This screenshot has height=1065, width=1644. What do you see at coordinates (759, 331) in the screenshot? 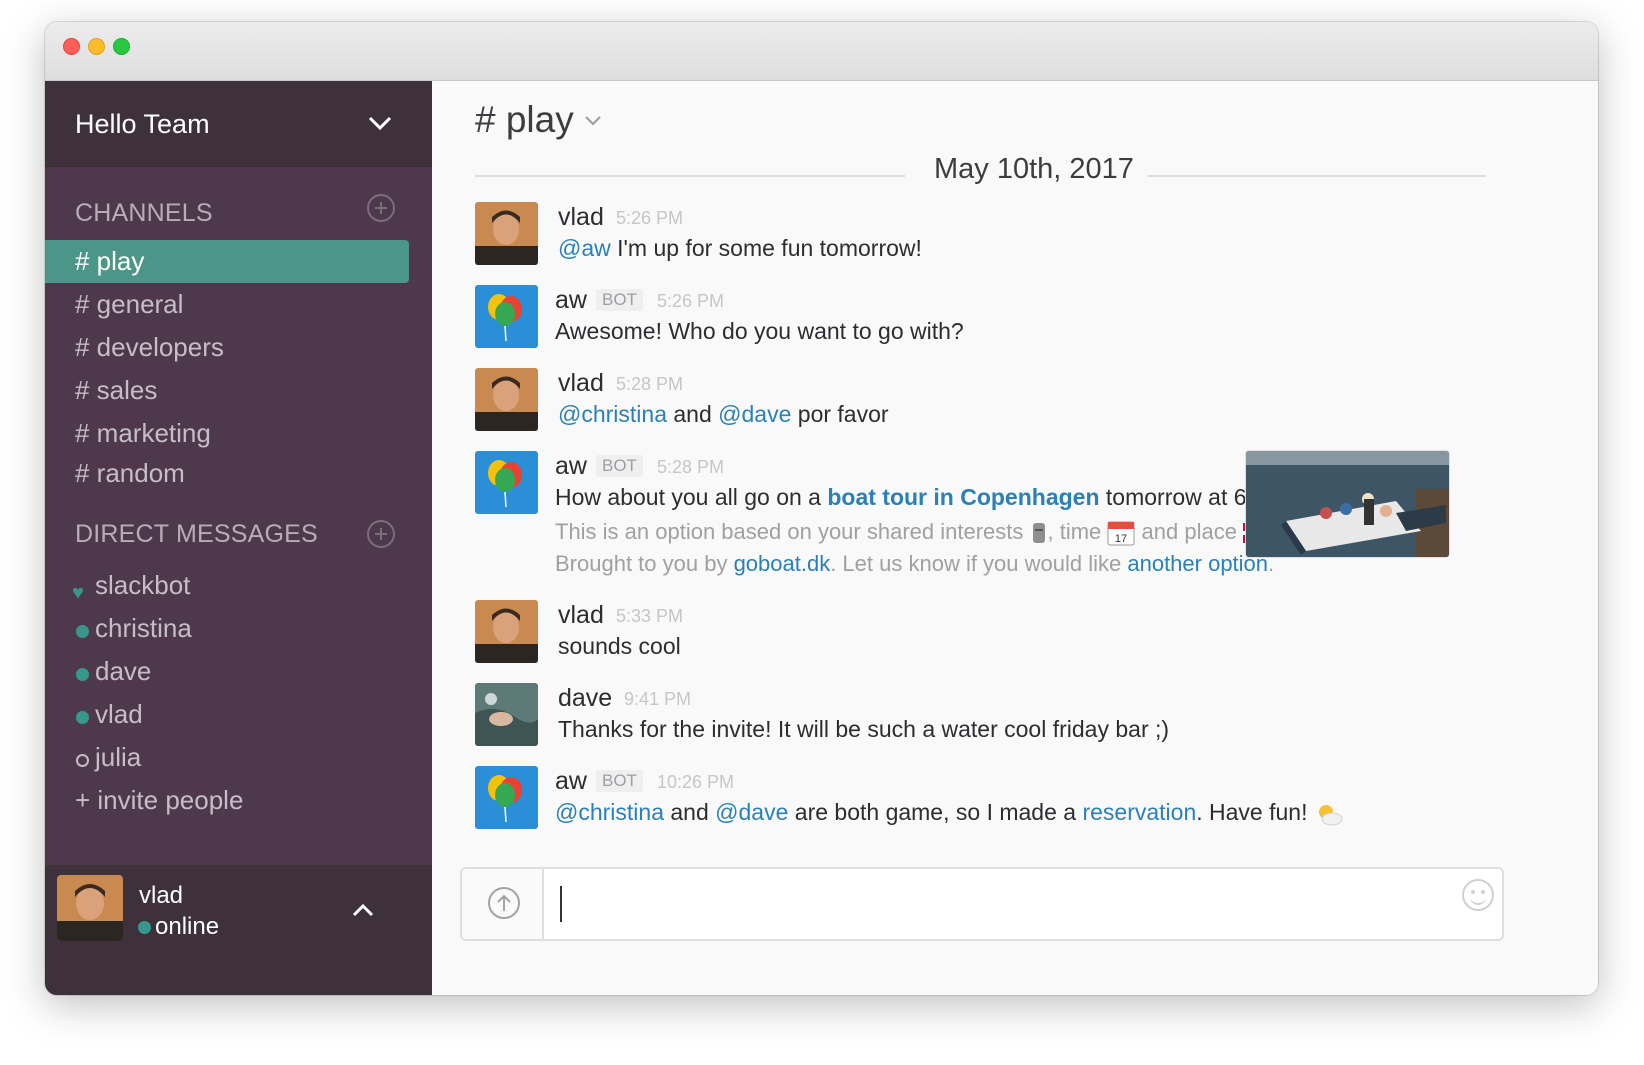
I see `message-text: Awesome! Who do you want to go with?` at bounding box center [759, 331].